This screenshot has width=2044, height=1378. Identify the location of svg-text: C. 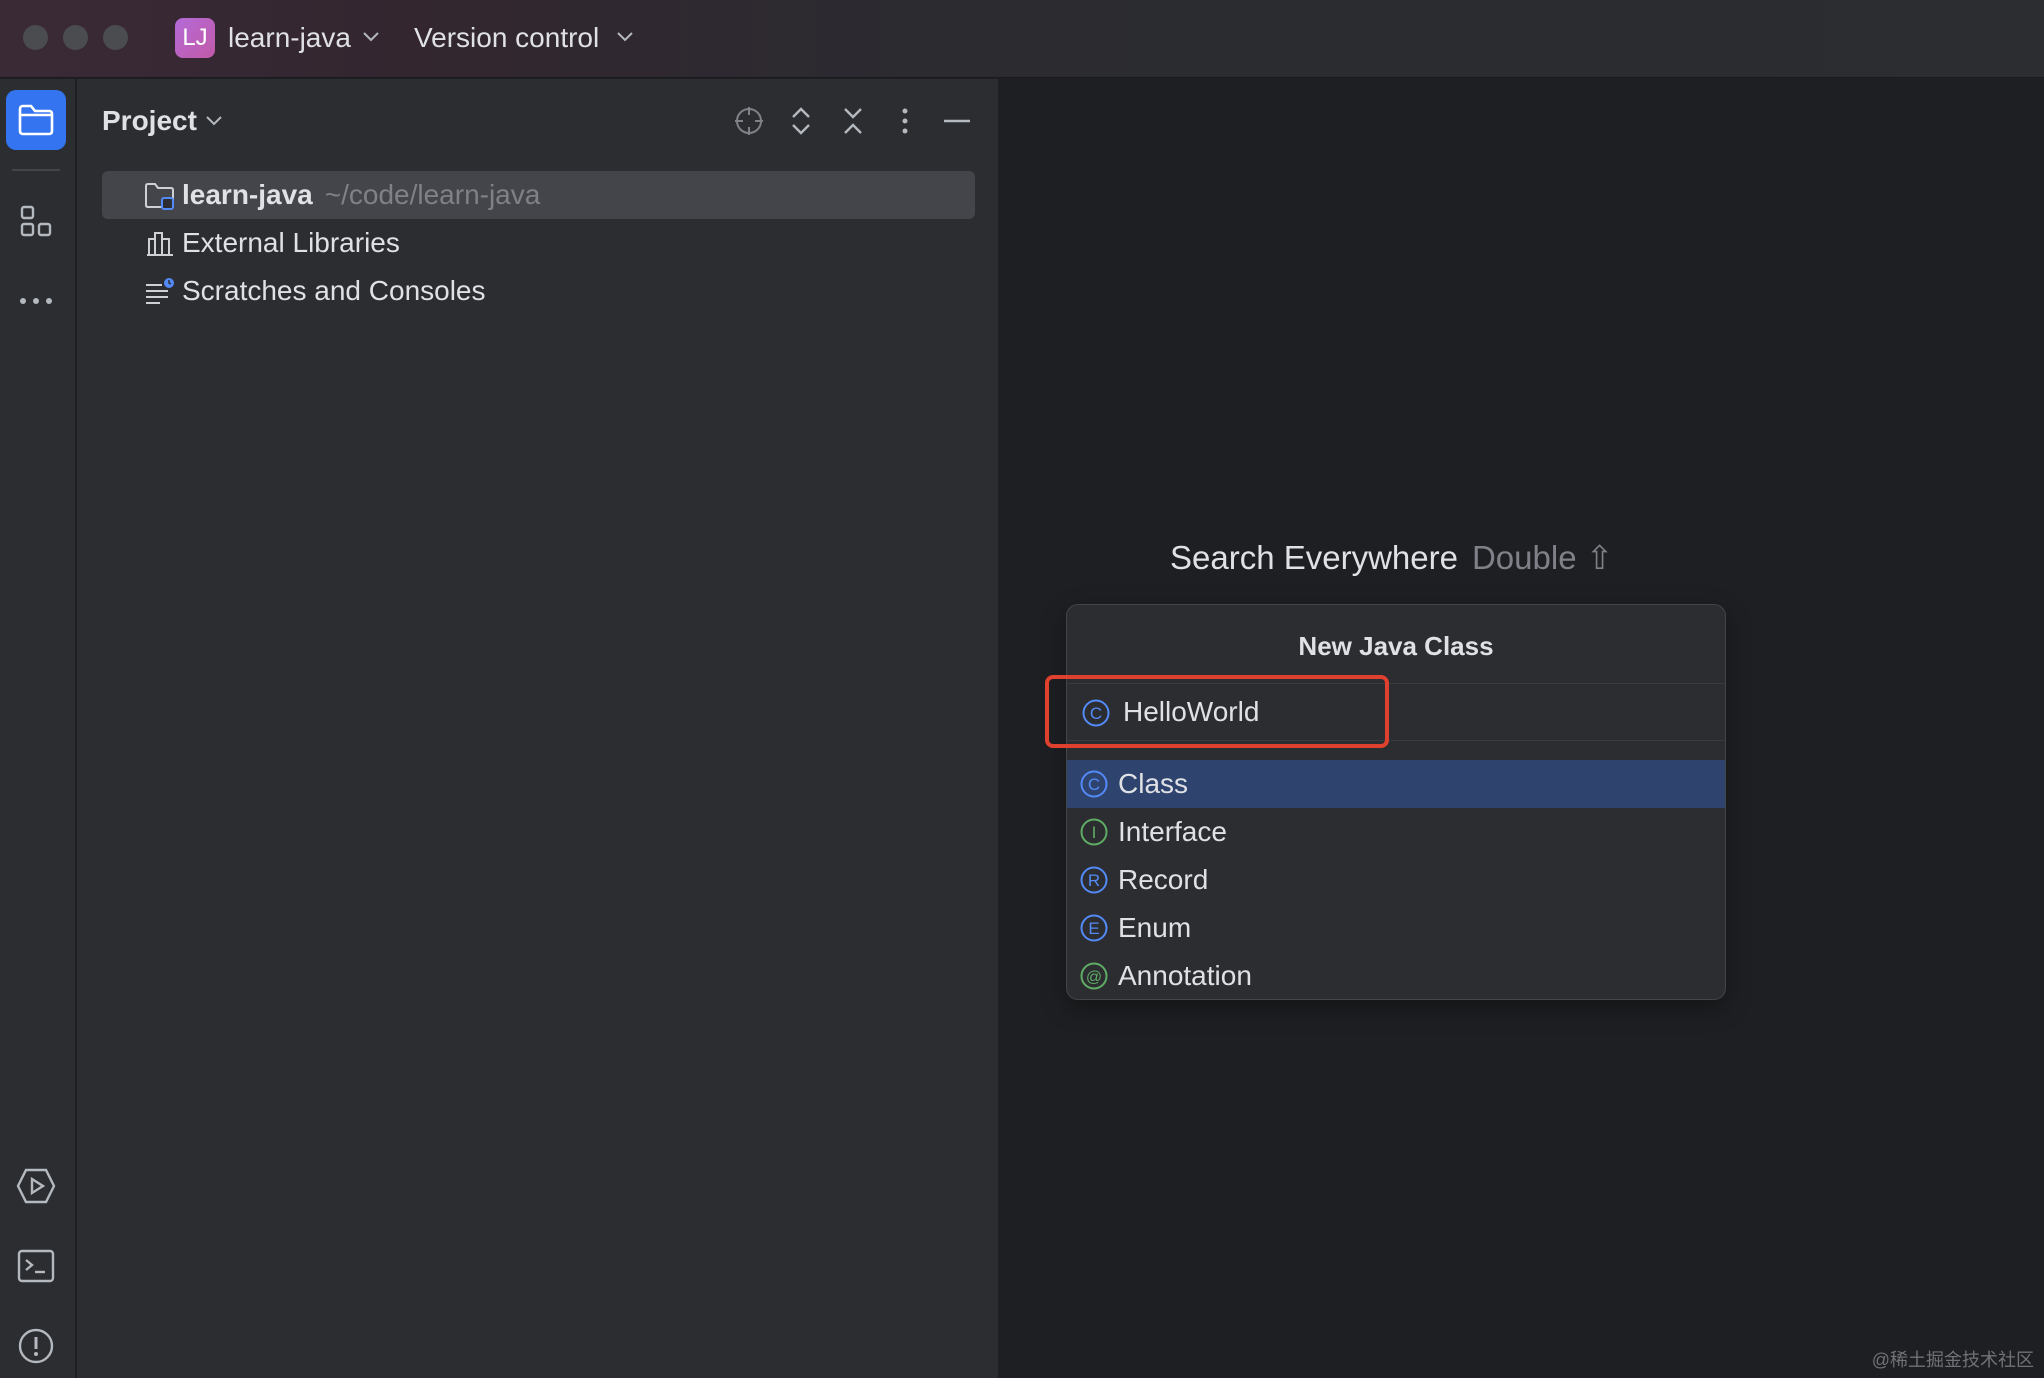
(1094, 784).